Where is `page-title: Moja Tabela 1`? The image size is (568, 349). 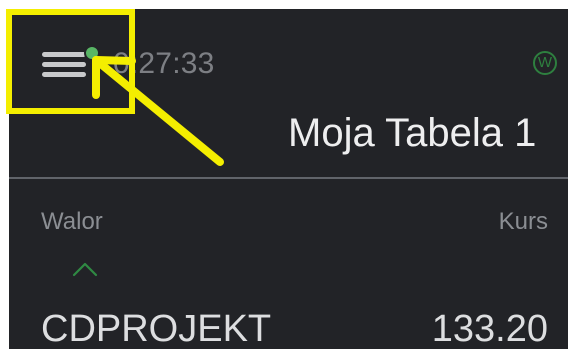
page-title: Moja Tabela 1 is located at coordinates (412, 133).